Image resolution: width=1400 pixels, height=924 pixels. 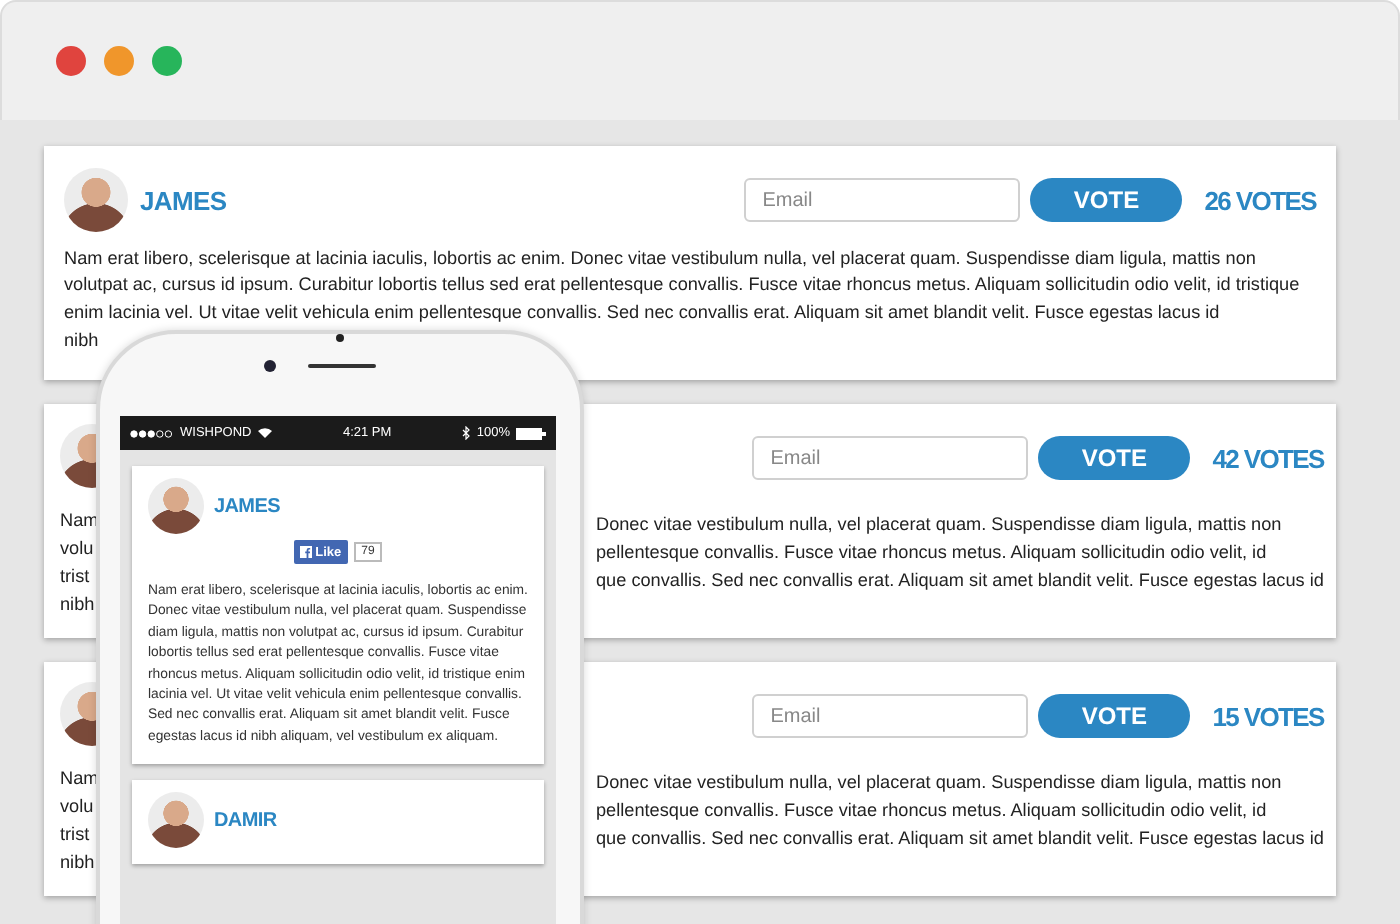 What do you see at coordinates (466, 433) in the screenshot?
I see `bluetooth-icon` at bounding box center [466, 433].